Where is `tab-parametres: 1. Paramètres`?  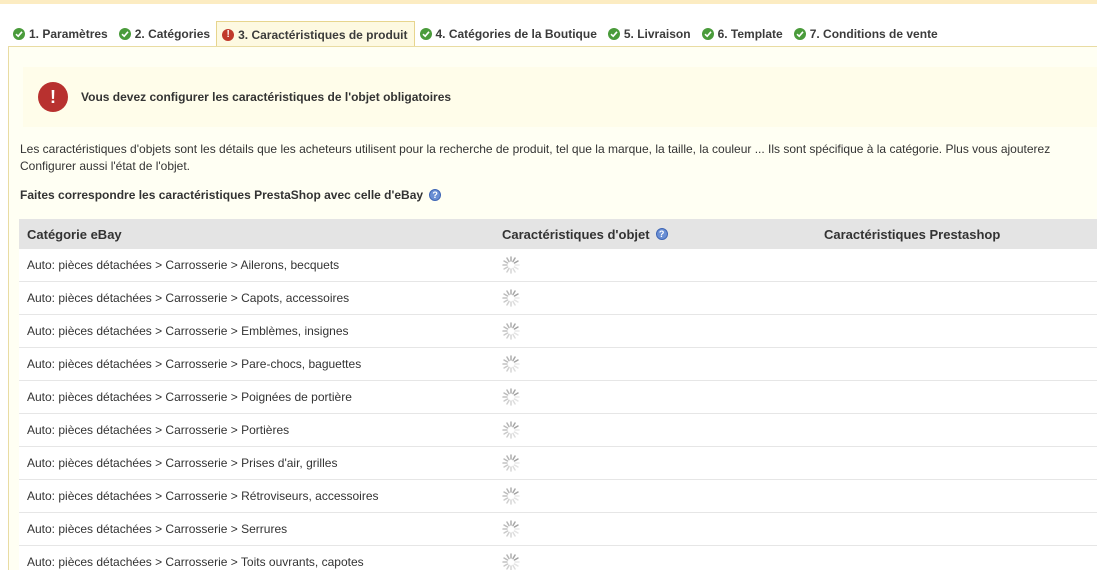 tab-parametres: 1. Paramètres is located at coordinates (61, 34).